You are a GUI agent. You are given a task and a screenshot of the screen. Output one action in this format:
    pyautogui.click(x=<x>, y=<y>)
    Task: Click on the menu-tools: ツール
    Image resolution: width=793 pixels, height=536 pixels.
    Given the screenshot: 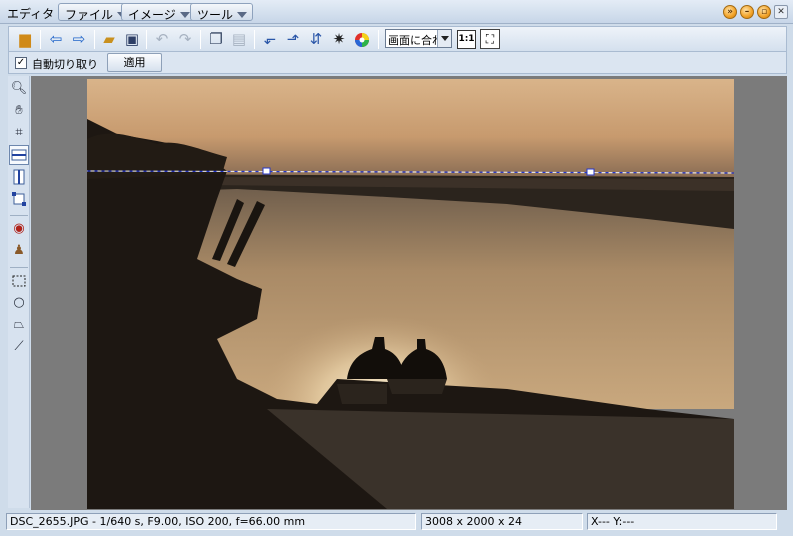 What is the action you would take?
    pyautogui.click(x=222, y=12)
    